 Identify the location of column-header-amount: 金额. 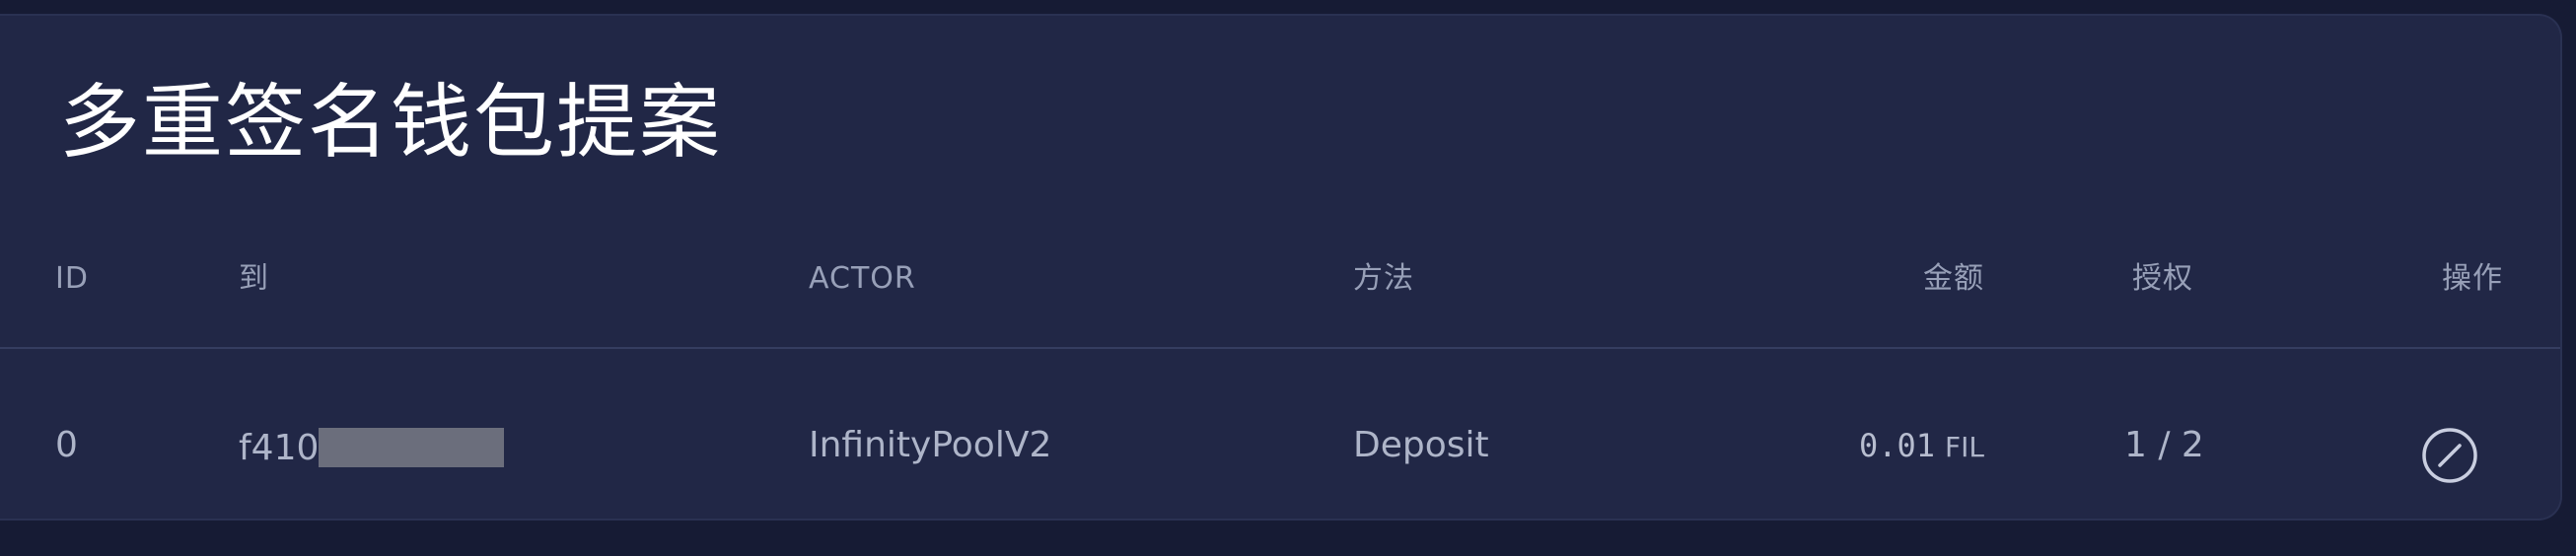
(1954, 278).